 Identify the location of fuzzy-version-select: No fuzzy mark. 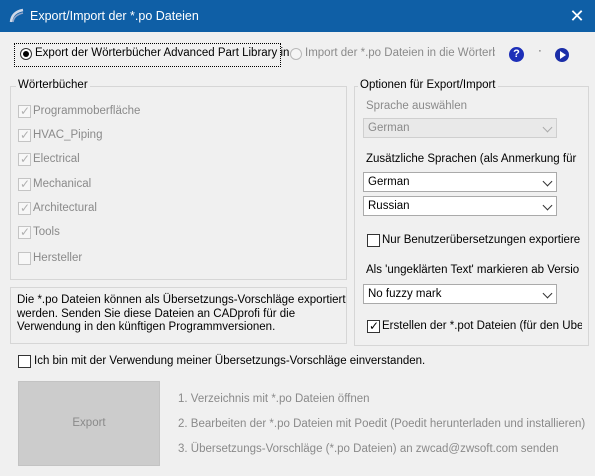
(460, 294).